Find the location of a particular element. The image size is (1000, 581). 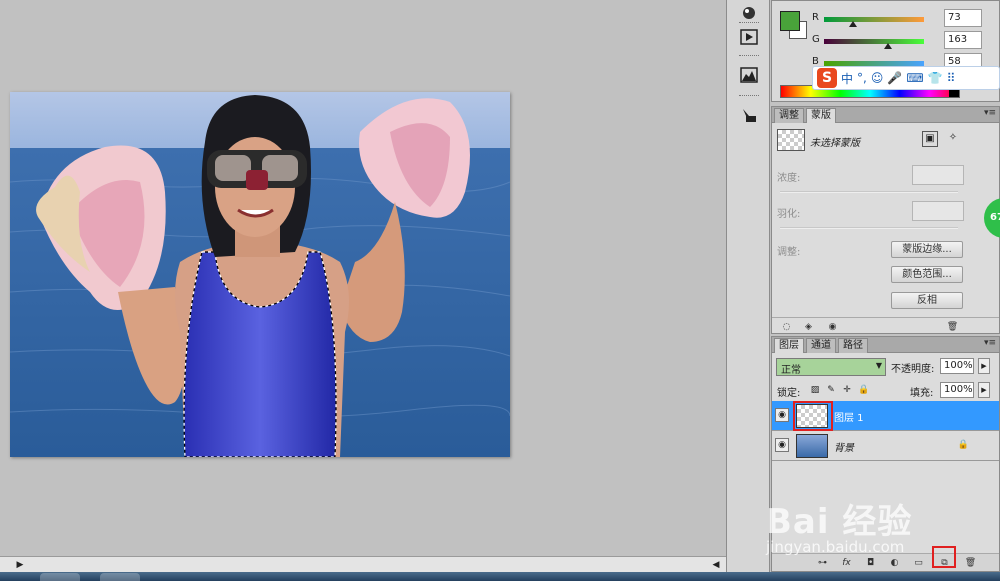

link-layers-icon: ⊶ is located at coordinates (822, 563).